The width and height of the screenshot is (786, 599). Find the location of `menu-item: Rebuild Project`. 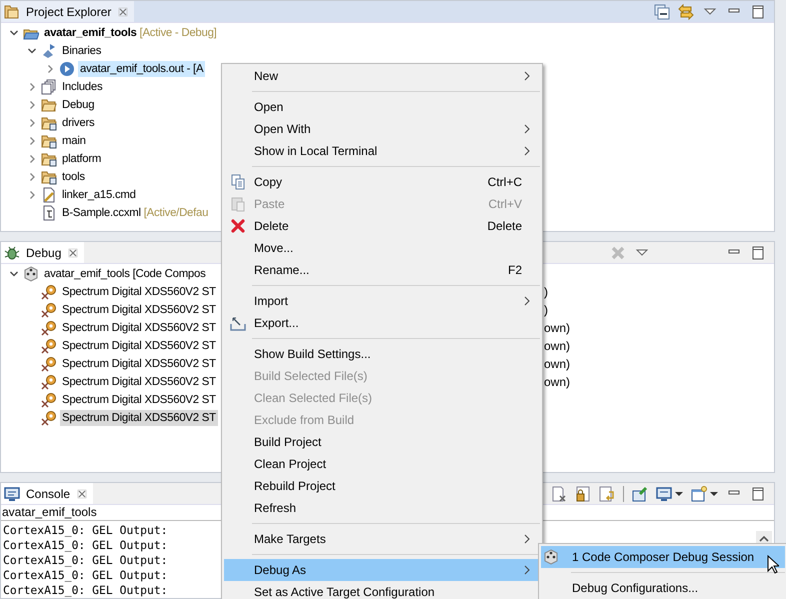

menu-item: Rebuild Project is located at coordinates (382, 486).